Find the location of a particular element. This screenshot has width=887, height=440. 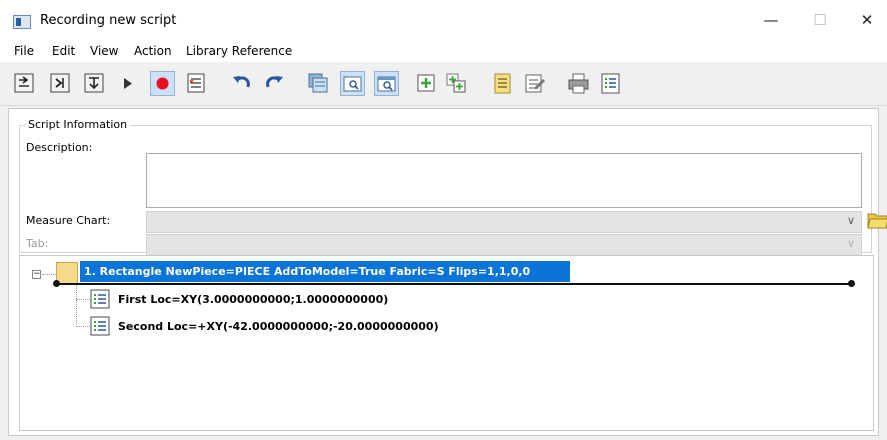

print-icon is located at coordinates (578, 83).